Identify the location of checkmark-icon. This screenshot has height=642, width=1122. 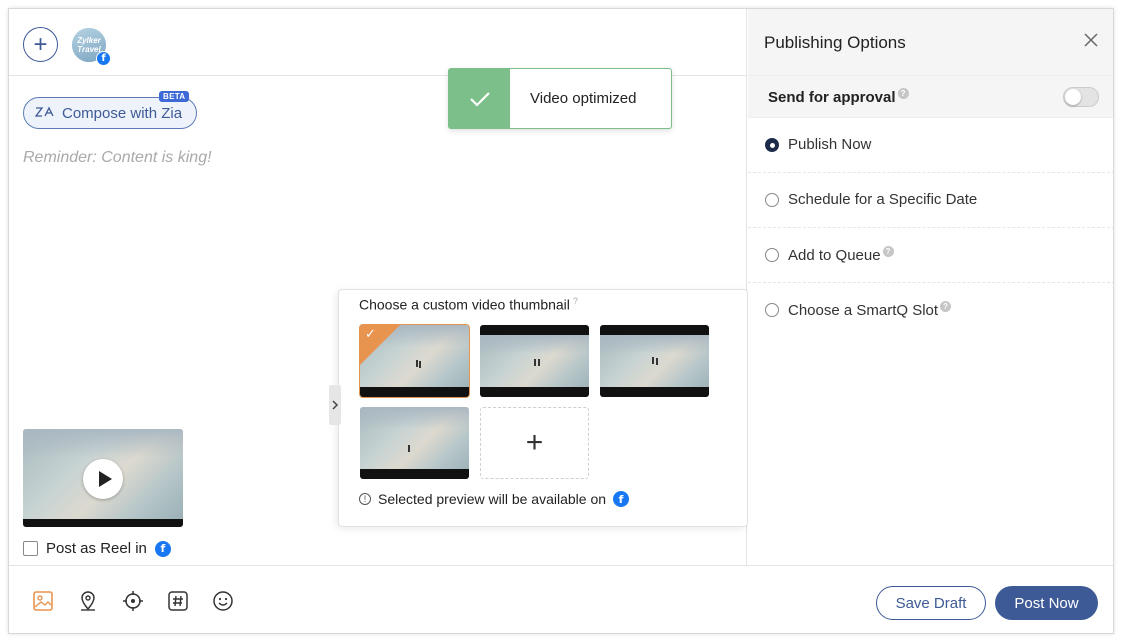
(479, 98).